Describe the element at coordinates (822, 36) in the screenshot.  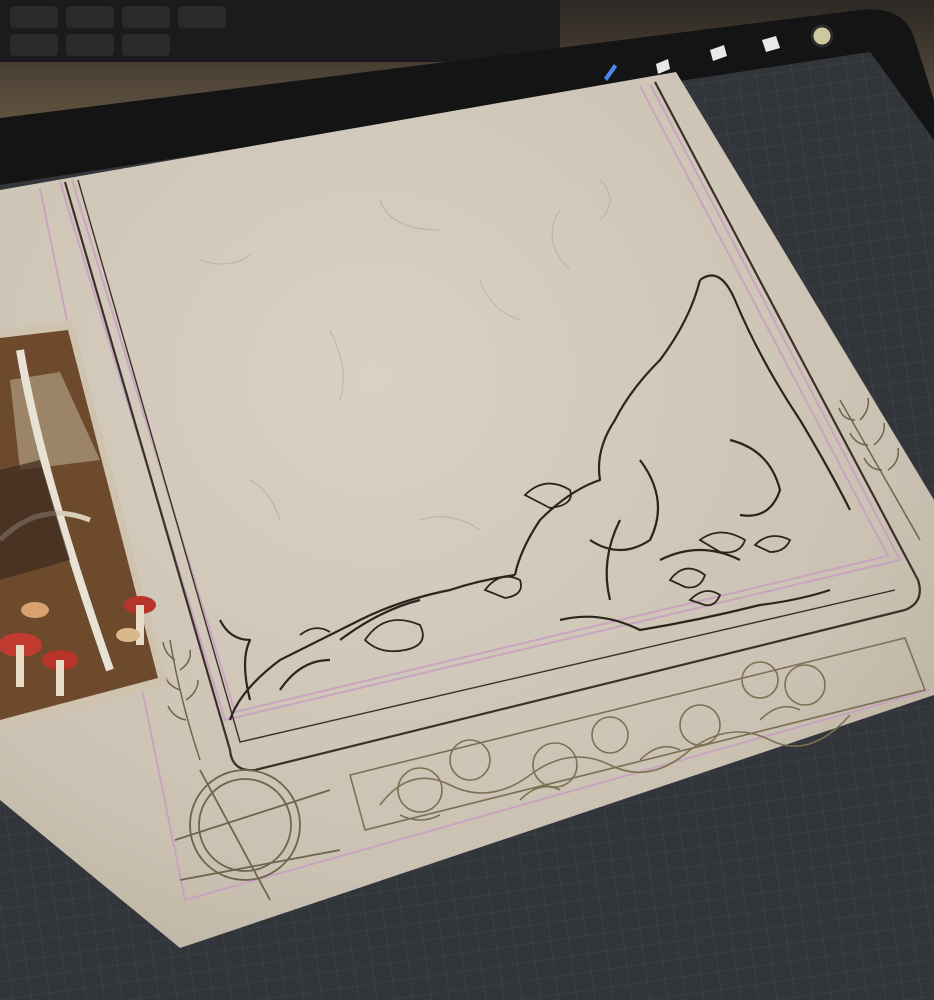
I see `color-icon` at that location.